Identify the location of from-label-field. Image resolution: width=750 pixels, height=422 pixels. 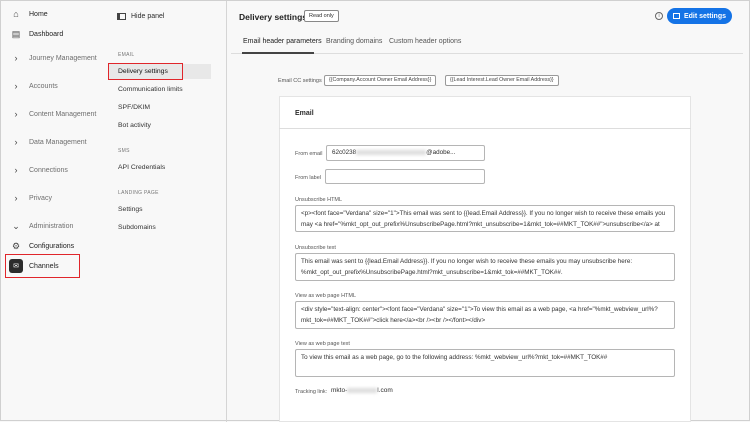
(405, 176).